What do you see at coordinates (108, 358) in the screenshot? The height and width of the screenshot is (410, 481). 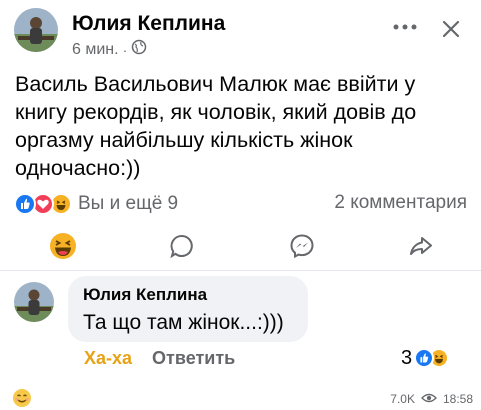 I see `comment-haha-button: Ха-ха` at bounding box center [108, 358].